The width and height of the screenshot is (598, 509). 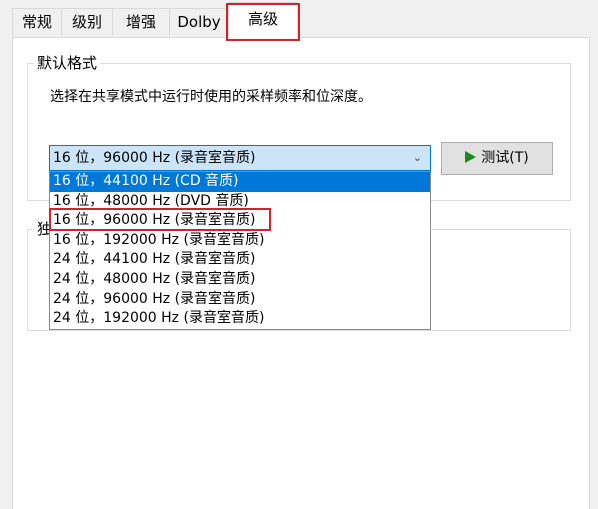 What do you see at coordinates (87, 22) in the screenshot?
I see `tab-levels: 级别` at bounding box center [87, 22].